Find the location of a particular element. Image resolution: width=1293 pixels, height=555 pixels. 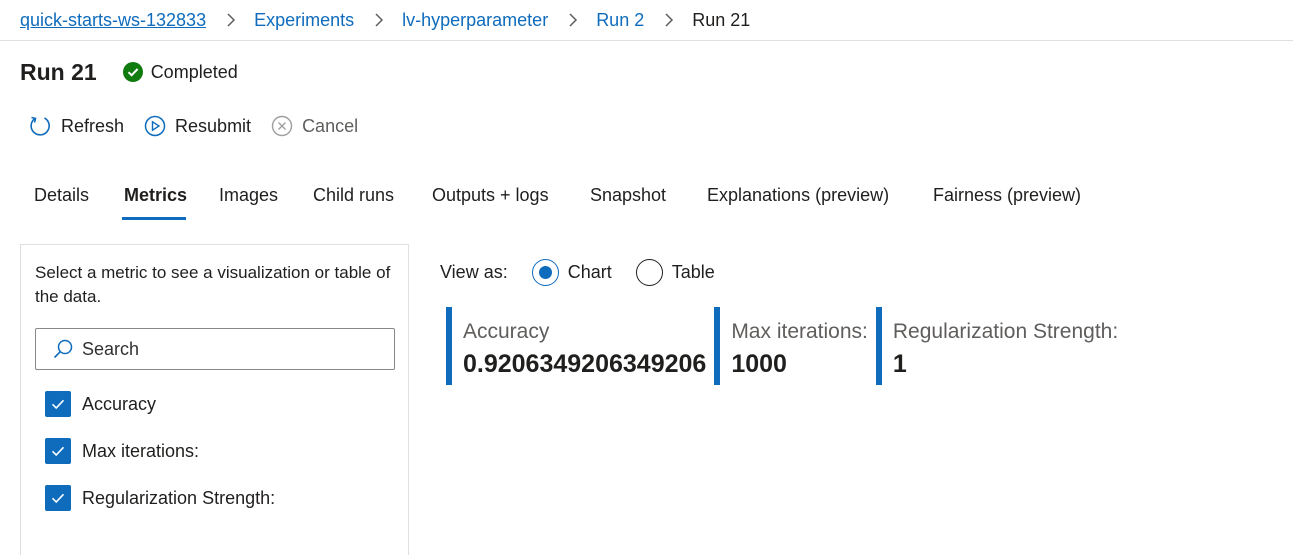

radio-chart: Chart is located at coordinates (571, 272).